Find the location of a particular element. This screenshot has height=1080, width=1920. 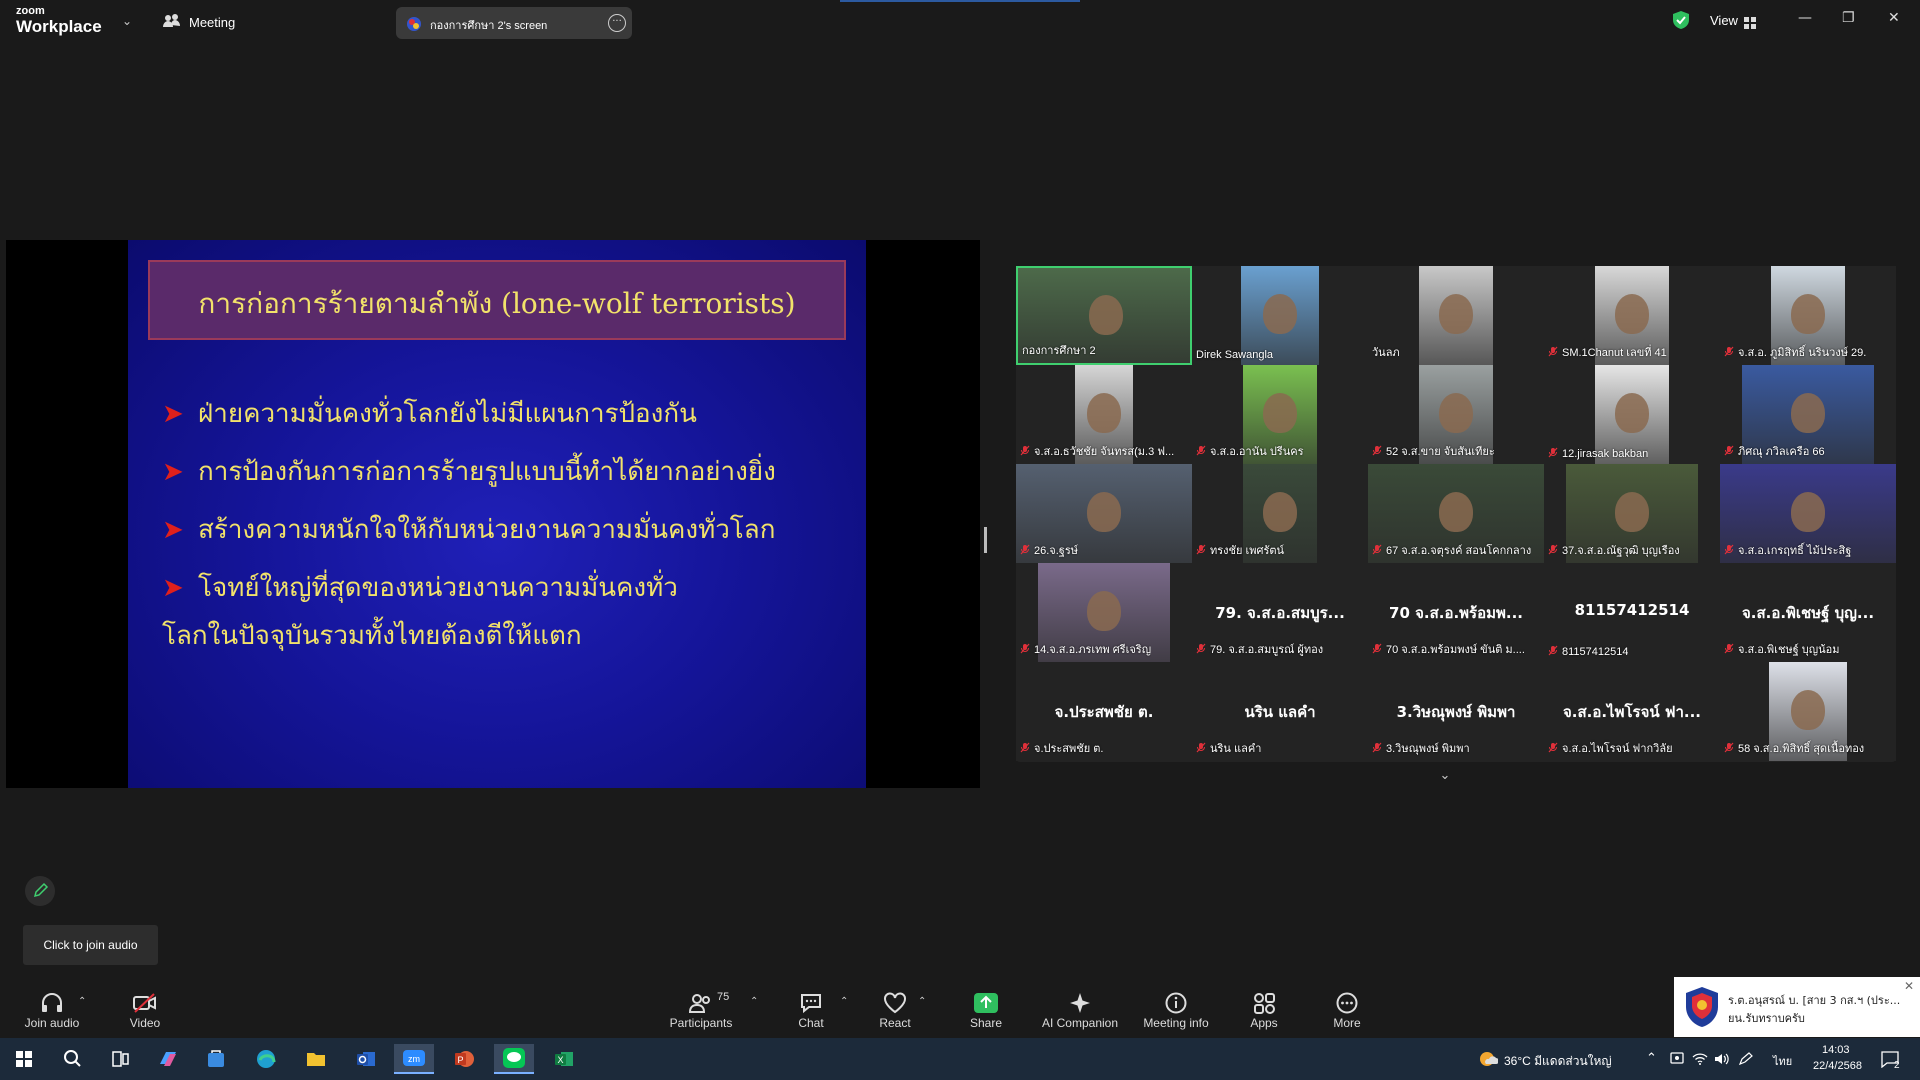

zoom-logo: zoom Workplace is located at coordinates (59, 21).